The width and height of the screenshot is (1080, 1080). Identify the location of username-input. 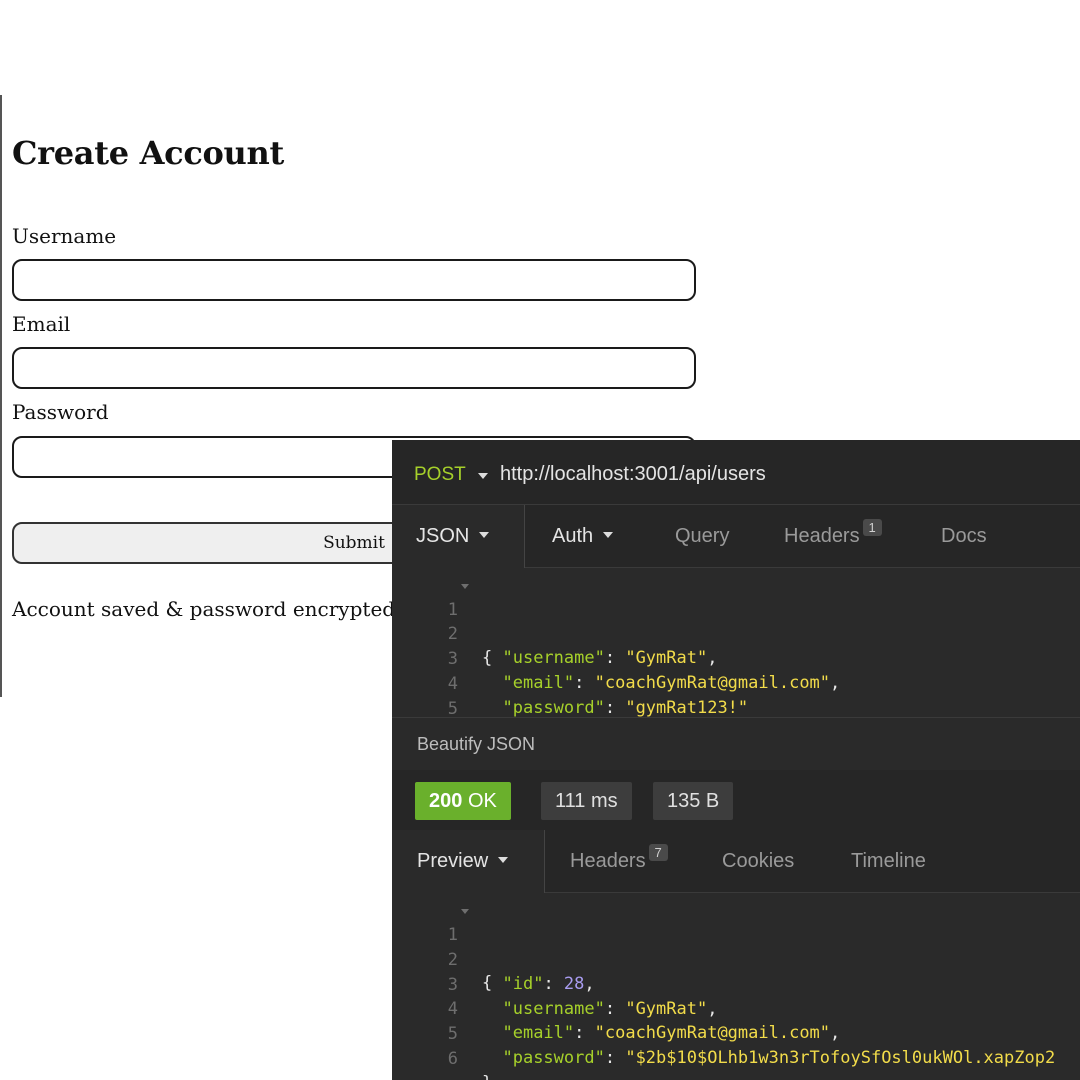
(354, 280).